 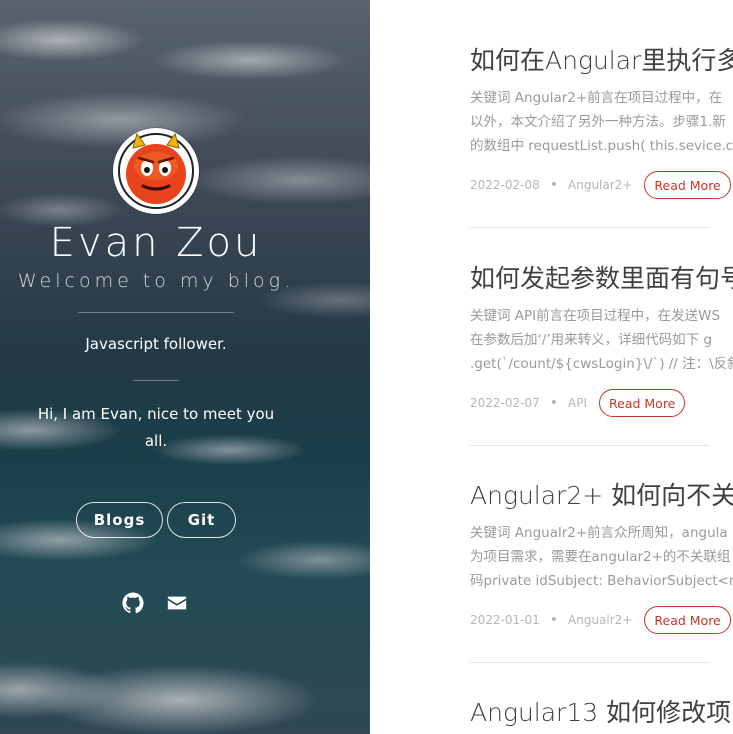 I want to click on post-meta: 2022-02-07 • API Read More, so click(x=601, y=403).